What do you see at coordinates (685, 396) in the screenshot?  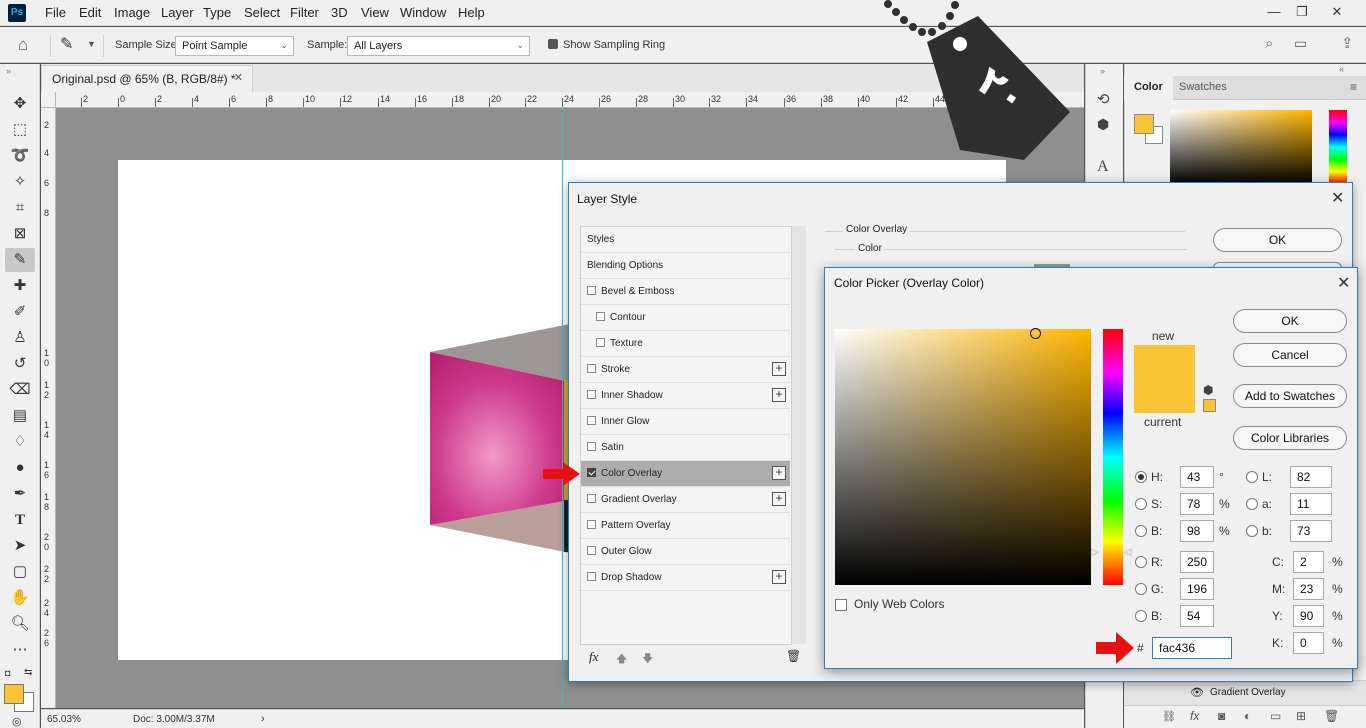 I see `style-item-inner-shadow: Inner Shadow +` at bounding box center [685, 396].